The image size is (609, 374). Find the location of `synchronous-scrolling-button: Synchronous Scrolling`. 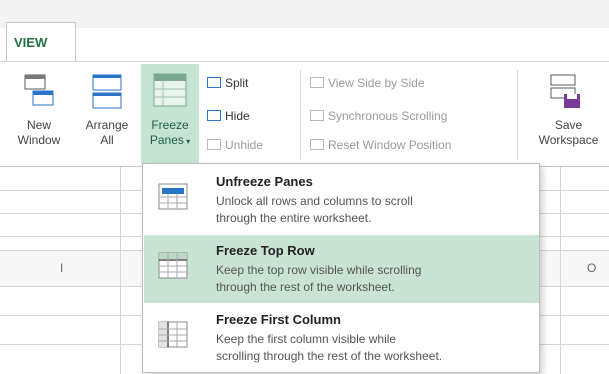

synchronous-scrolling-button: Synchronous Scrolling is located at coordinates (378, 116).